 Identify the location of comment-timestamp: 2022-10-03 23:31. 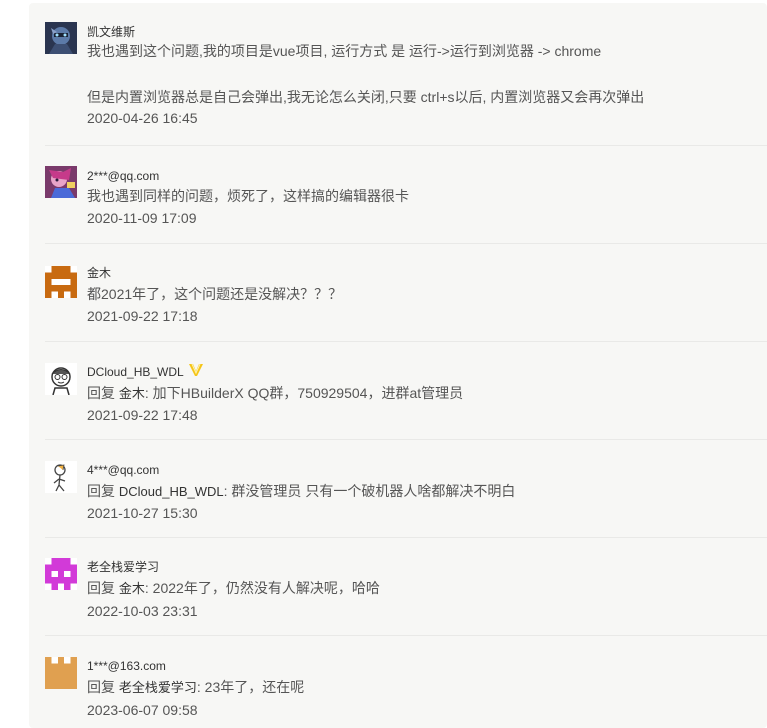
(142, 611).